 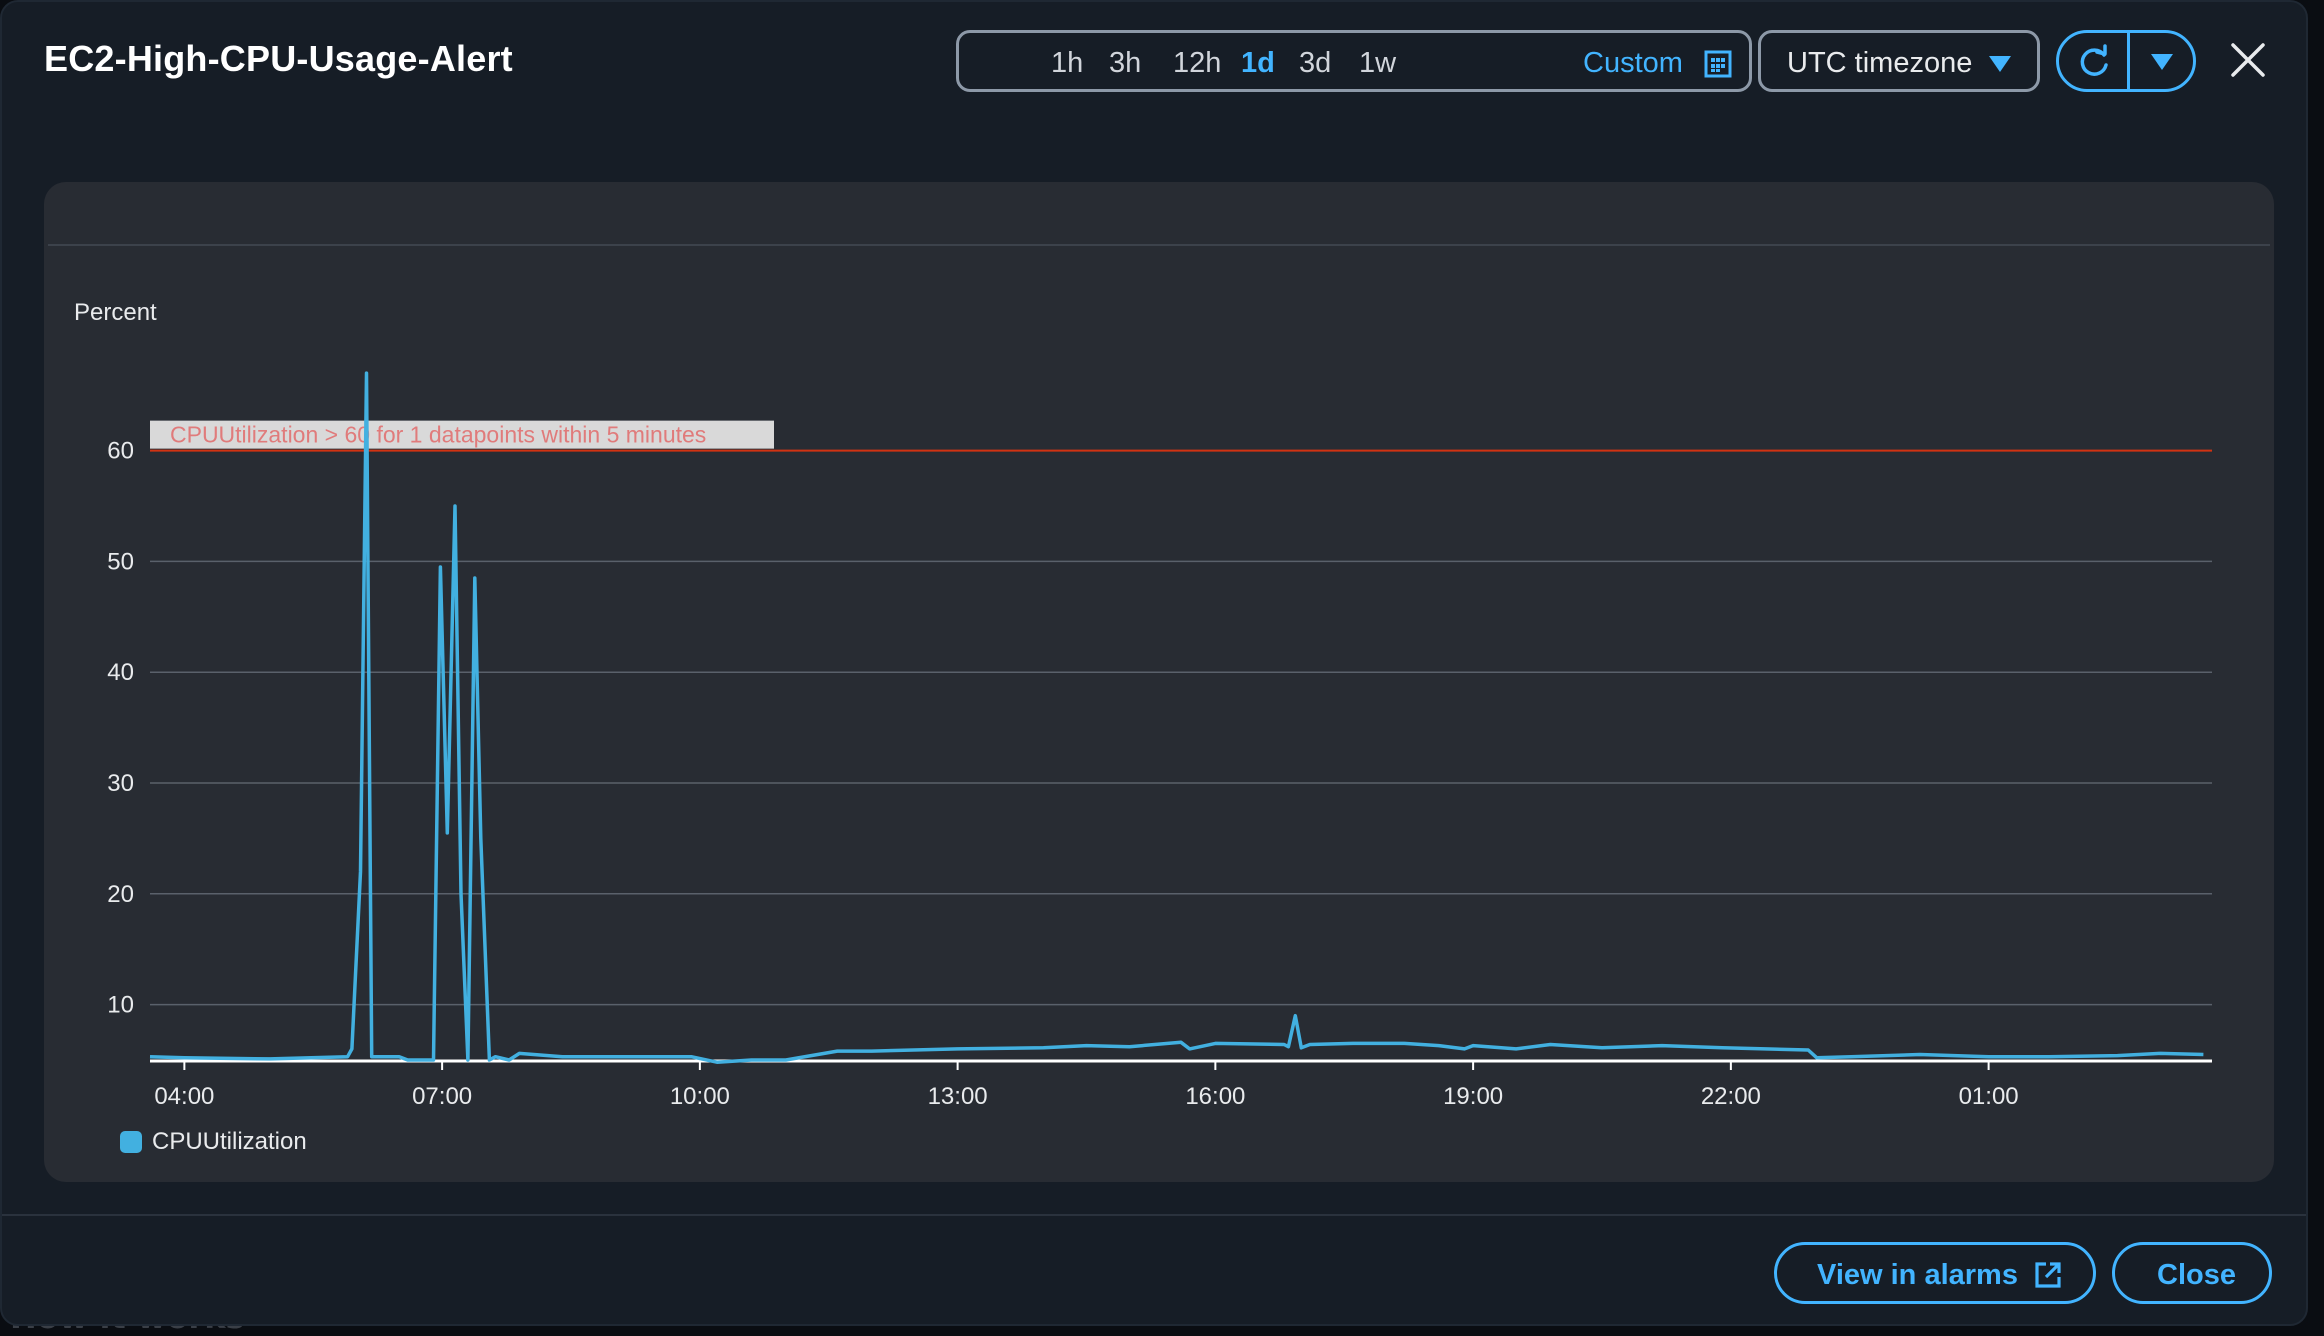 I want to click on x-tick-label-01:00: 01:00, so click(x=1989, y=1096).